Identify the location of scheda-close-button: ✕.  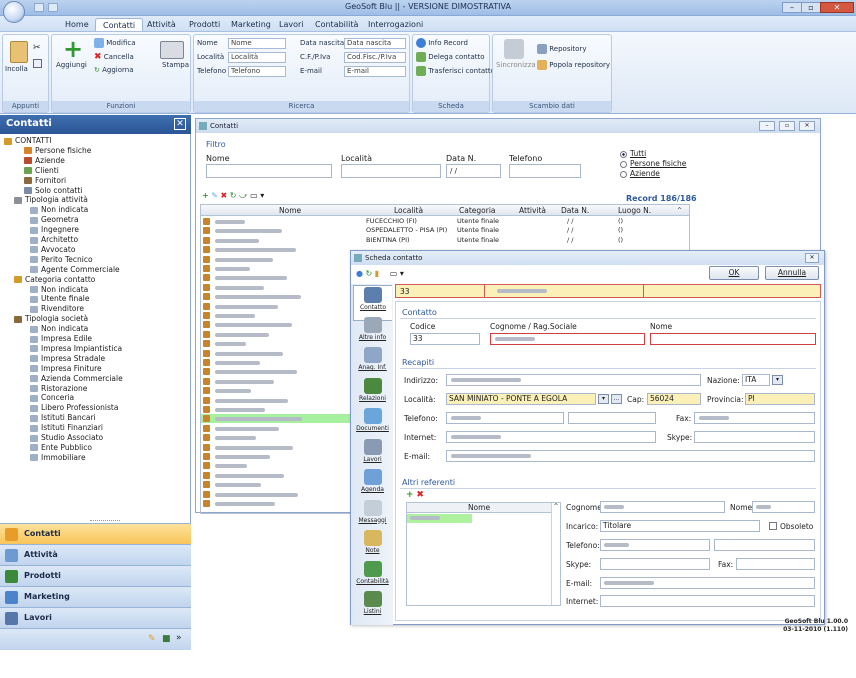
(812, 258).